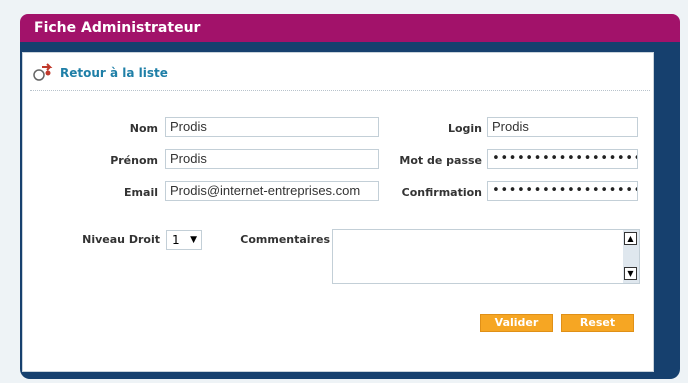 This screenshot has height=383, width=688. I want to click on niveau-droit-select: 1 ▼, so click(184, 240).